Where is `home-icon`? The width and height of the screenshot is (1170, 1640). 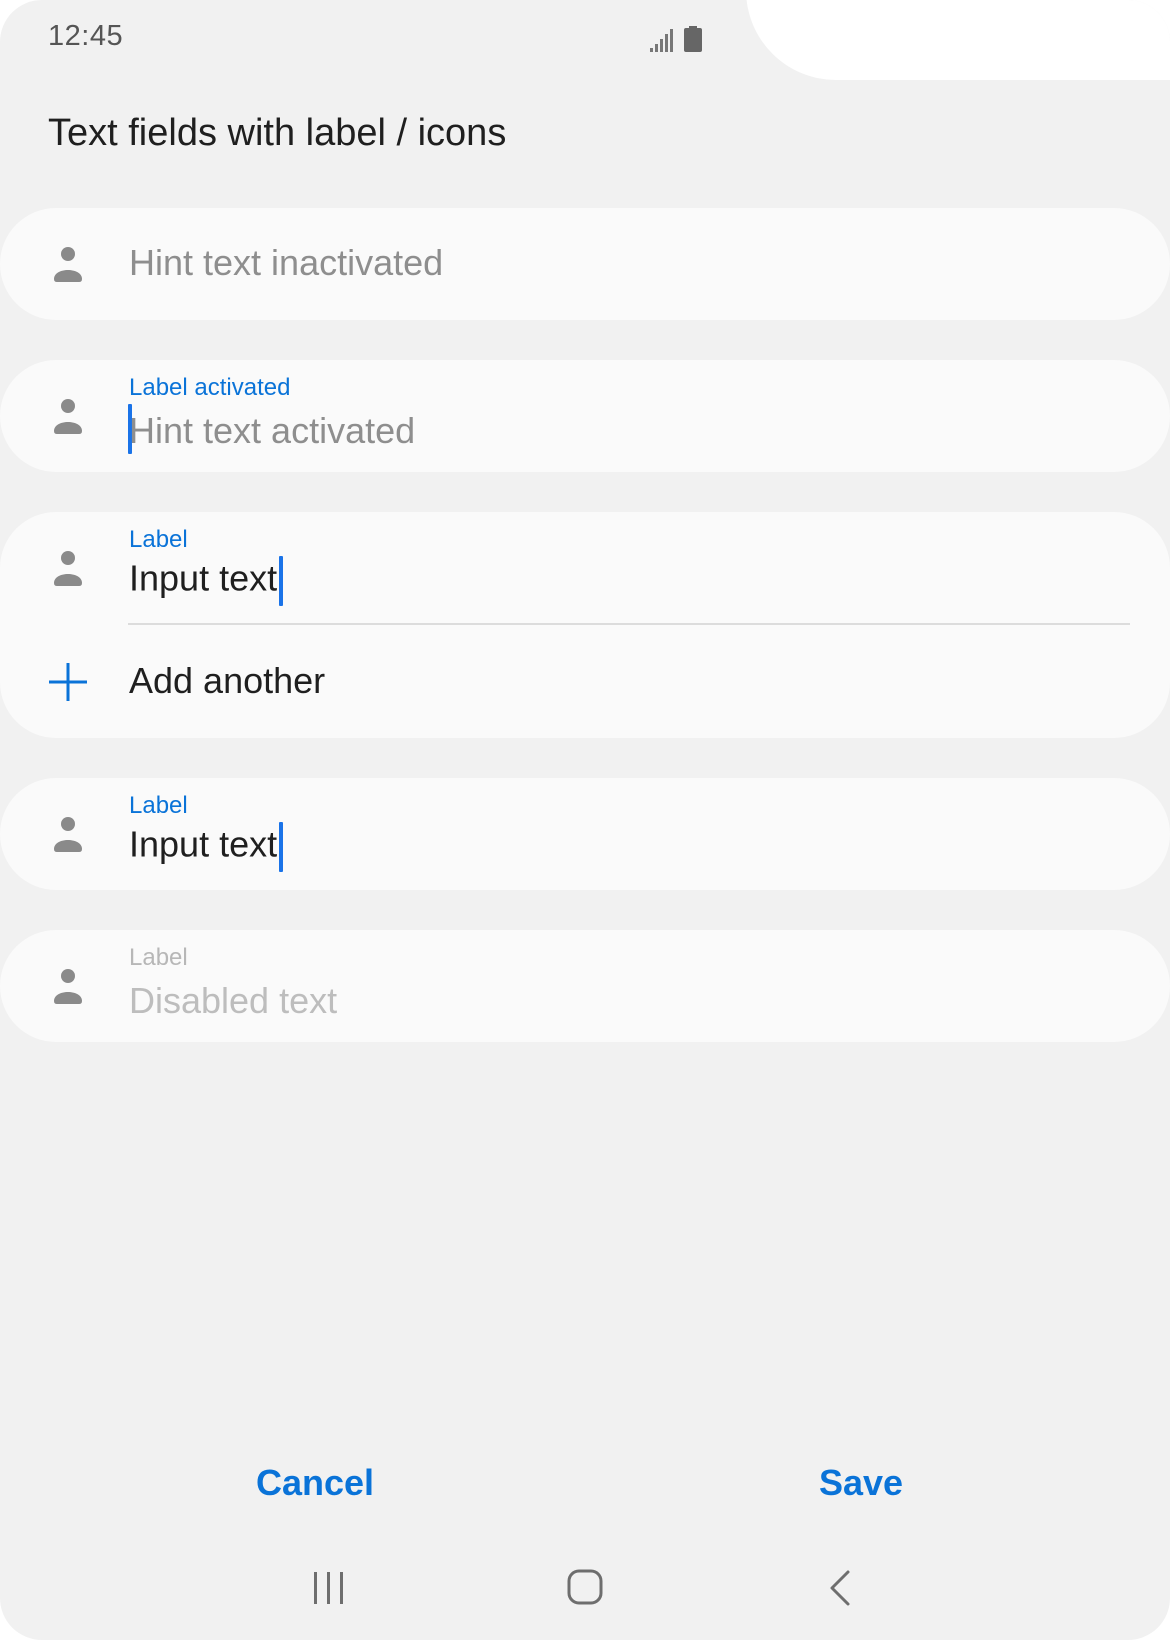
home-icon is located at coordinates (585, 1587).